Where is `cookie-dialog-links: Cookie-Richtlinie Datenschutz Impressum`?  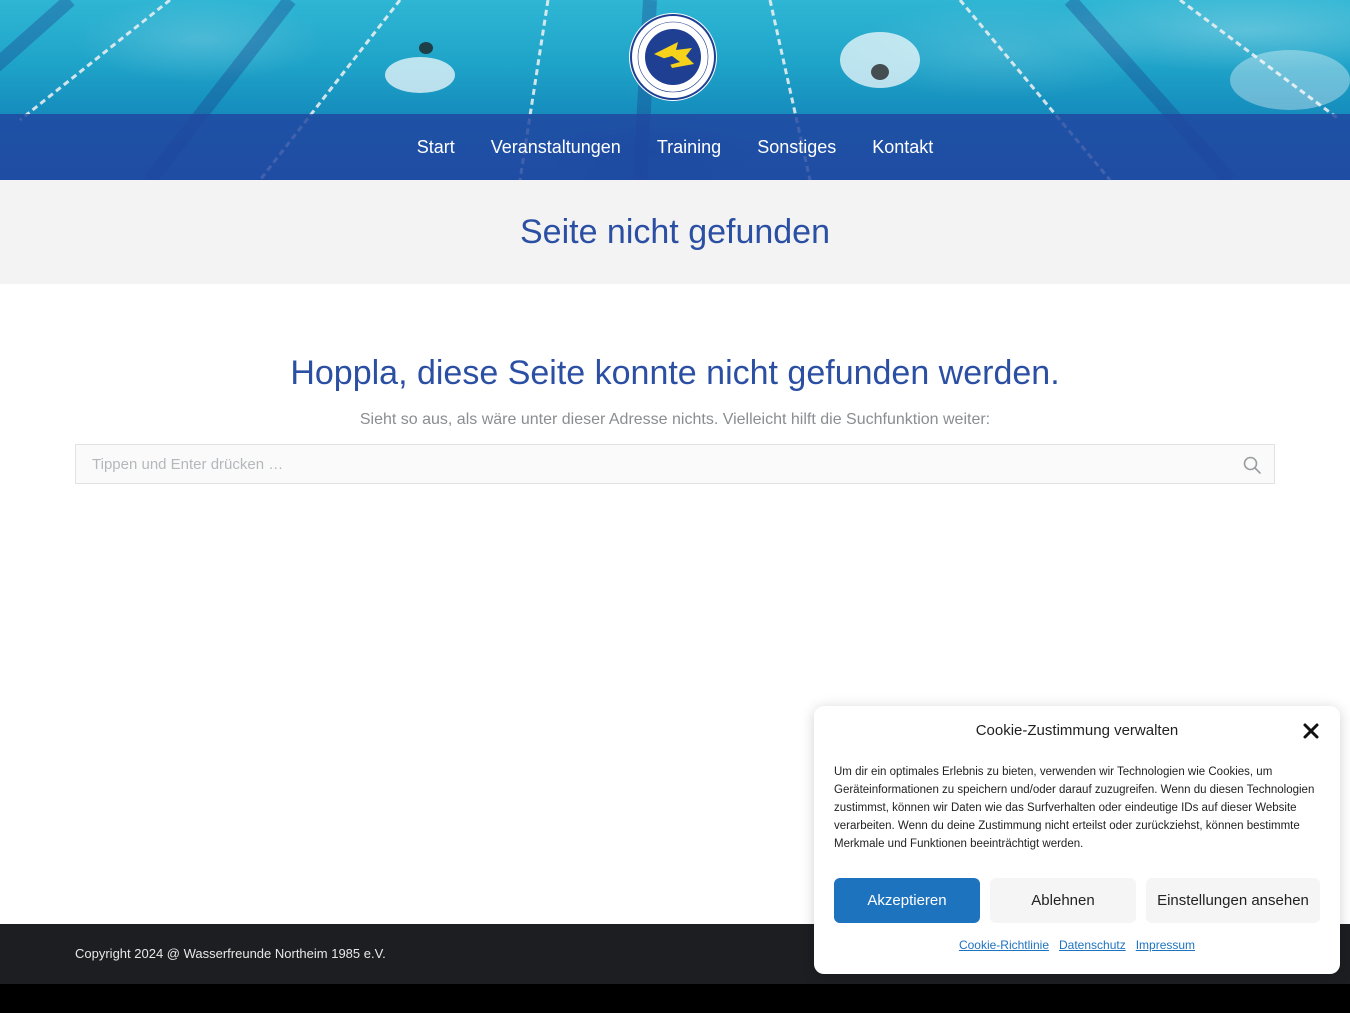 cookie-dialog-links: Cookie-Richtlinie Datenschutz Impressum is located at coordinates (1077, 945).